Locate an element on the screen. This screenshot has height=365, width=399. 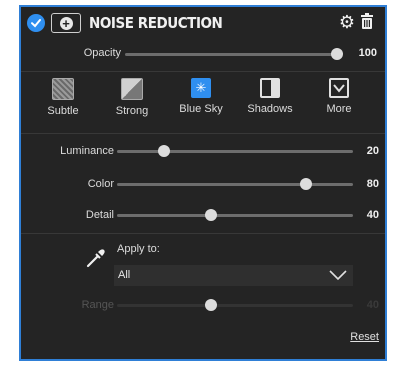
preset-subtle: Subtle is located at coordinates (63, 97).